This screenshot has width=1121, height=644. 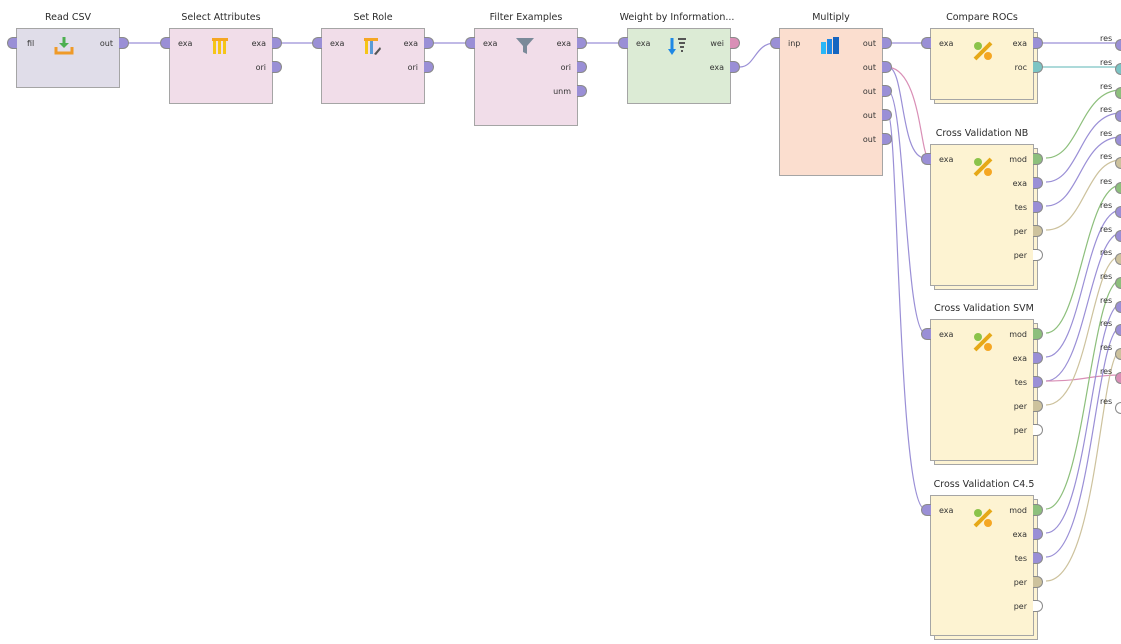 I want to click on operator-set-role: exa exa ori, so click(x=373, y=66).